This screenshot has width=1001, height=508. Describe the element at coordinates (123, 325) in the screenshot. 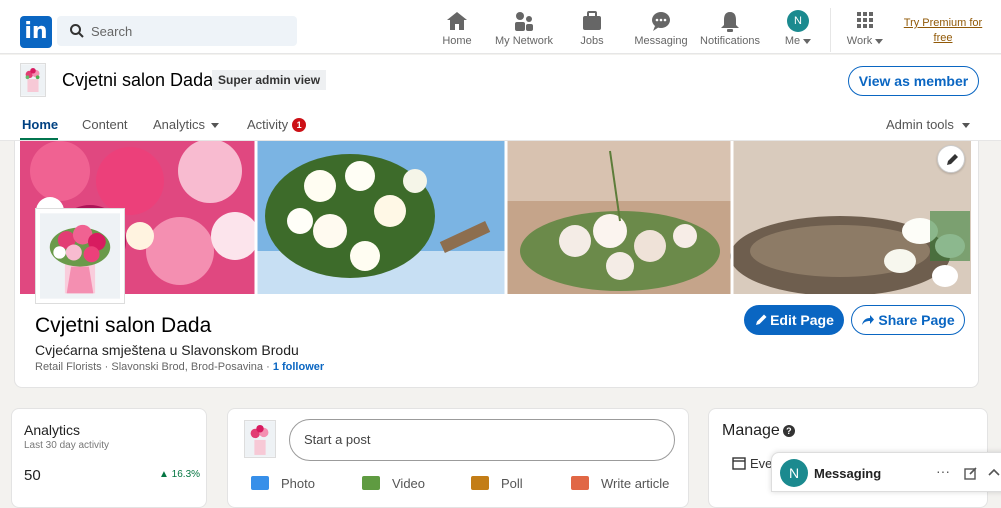

I see `page-name-heading: Cvjetni salon Dada` at that location.